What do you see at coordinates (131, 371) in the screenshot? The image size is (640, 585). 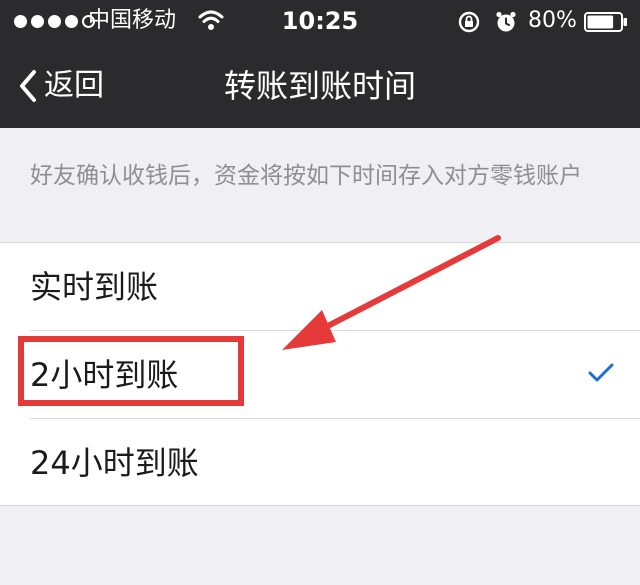 I see `annotation-highlight-box` at bounding box center [131, 371].